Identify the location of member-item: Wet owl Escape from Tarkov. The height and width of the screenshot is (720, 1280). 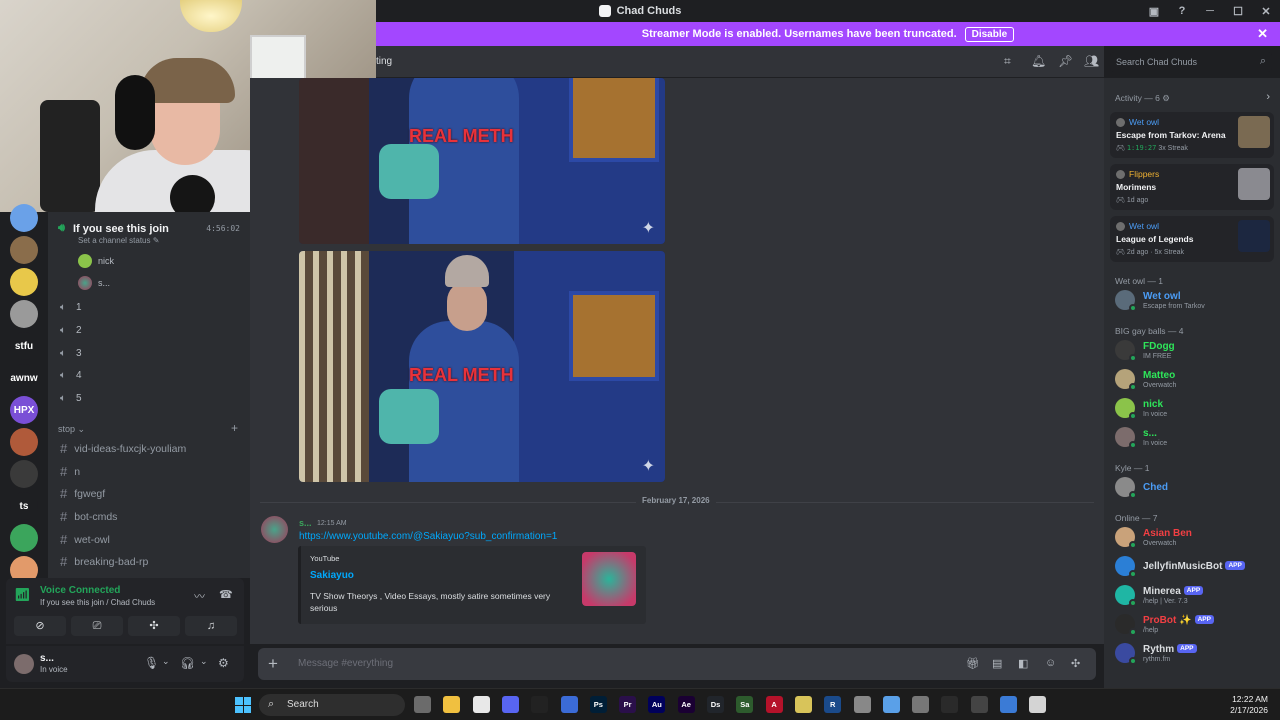
(1160, 301).